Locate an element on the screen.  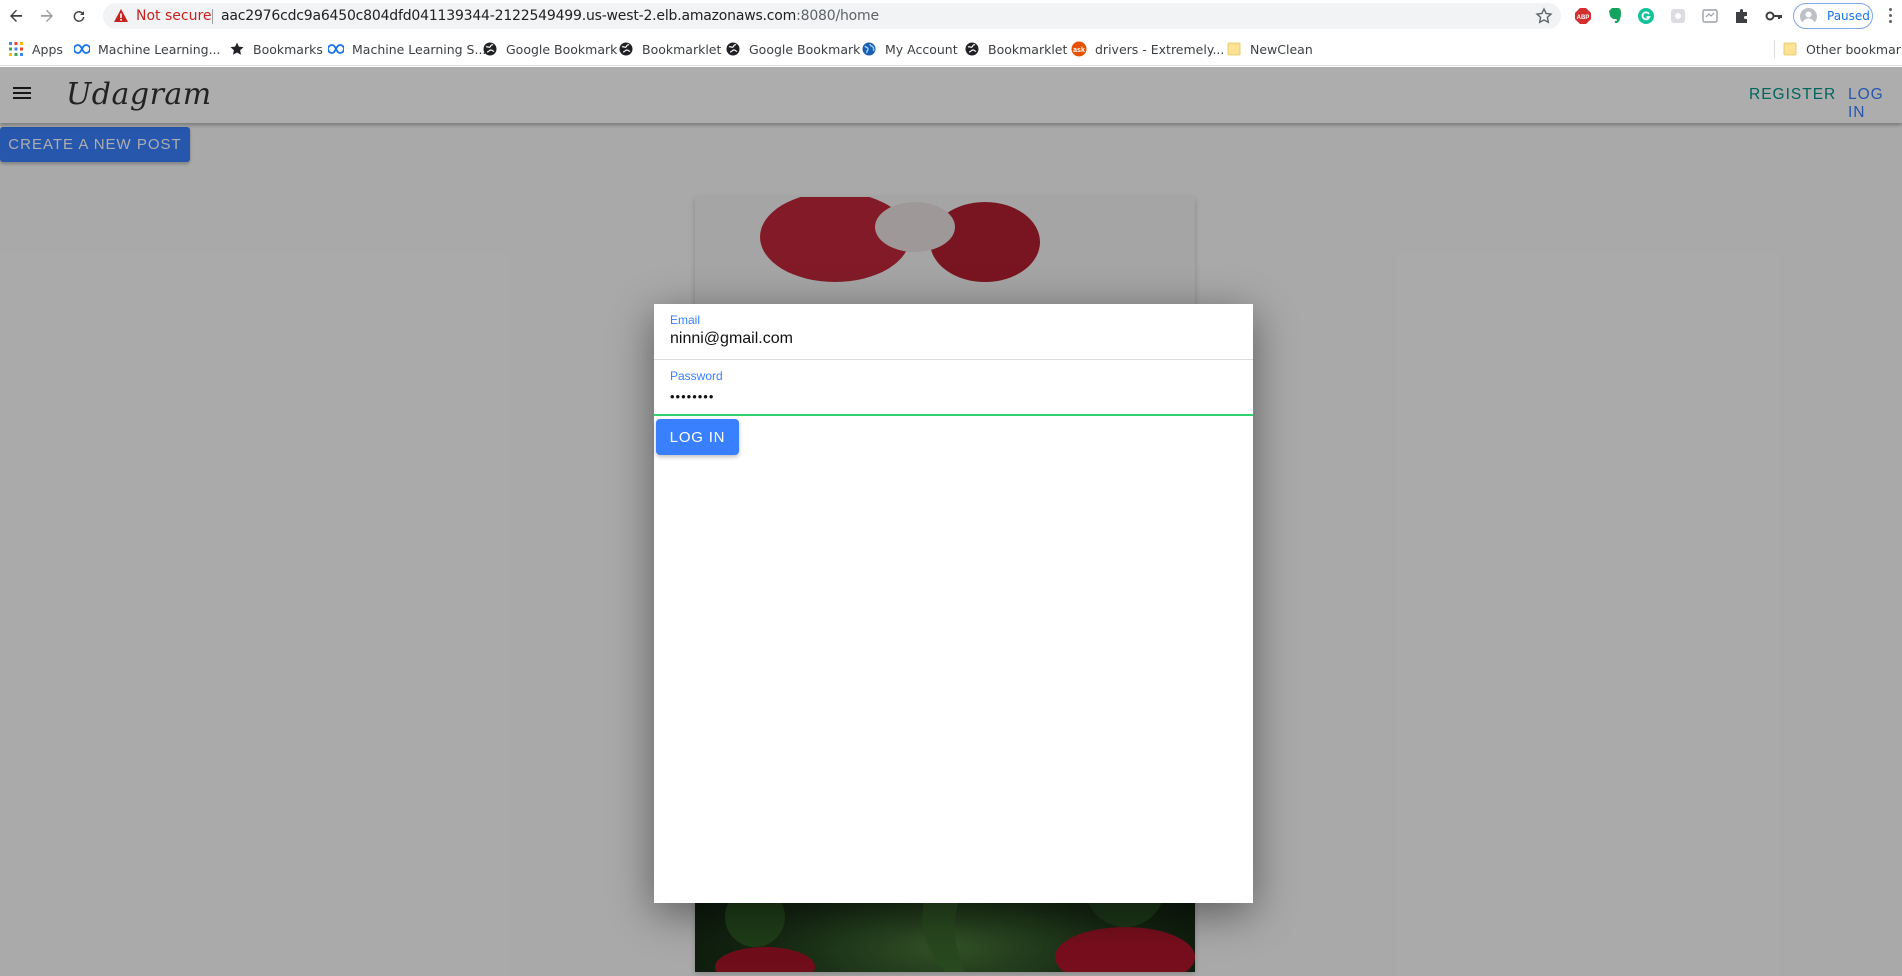
svg-text: ABP is located at coordinates (1583, 18).